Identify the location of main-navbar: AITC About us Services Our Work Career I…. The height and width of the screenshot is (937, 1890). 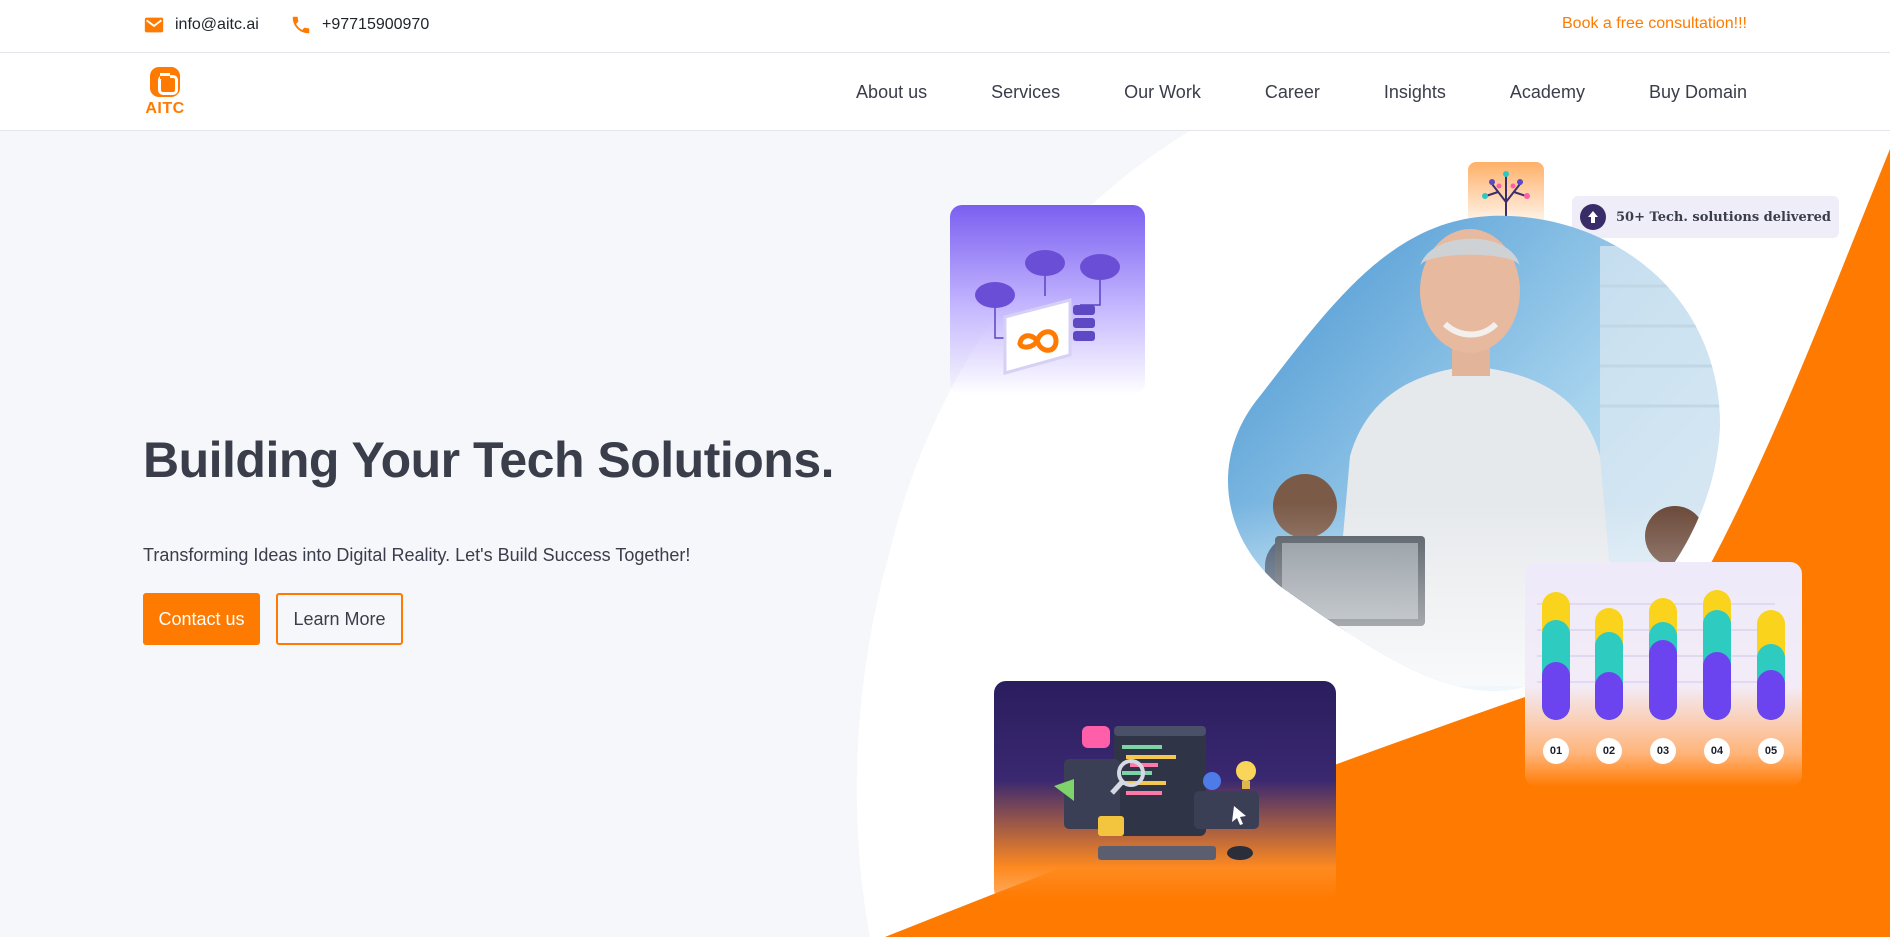
(945, 92).